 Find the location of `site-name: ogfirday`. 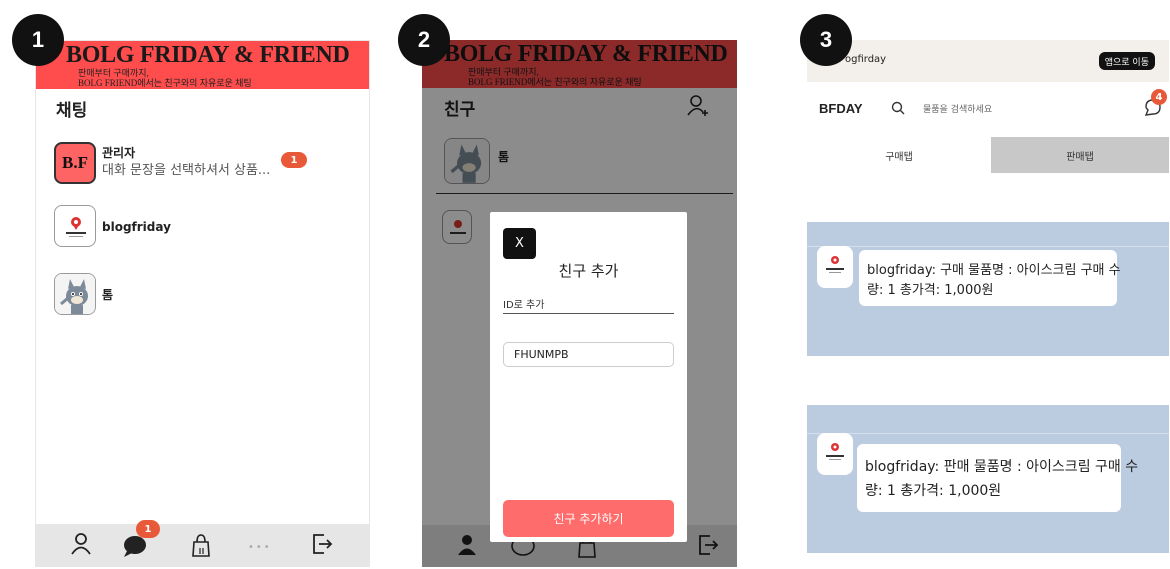

site-name: ogfirday is located at coordinates (866, 59).